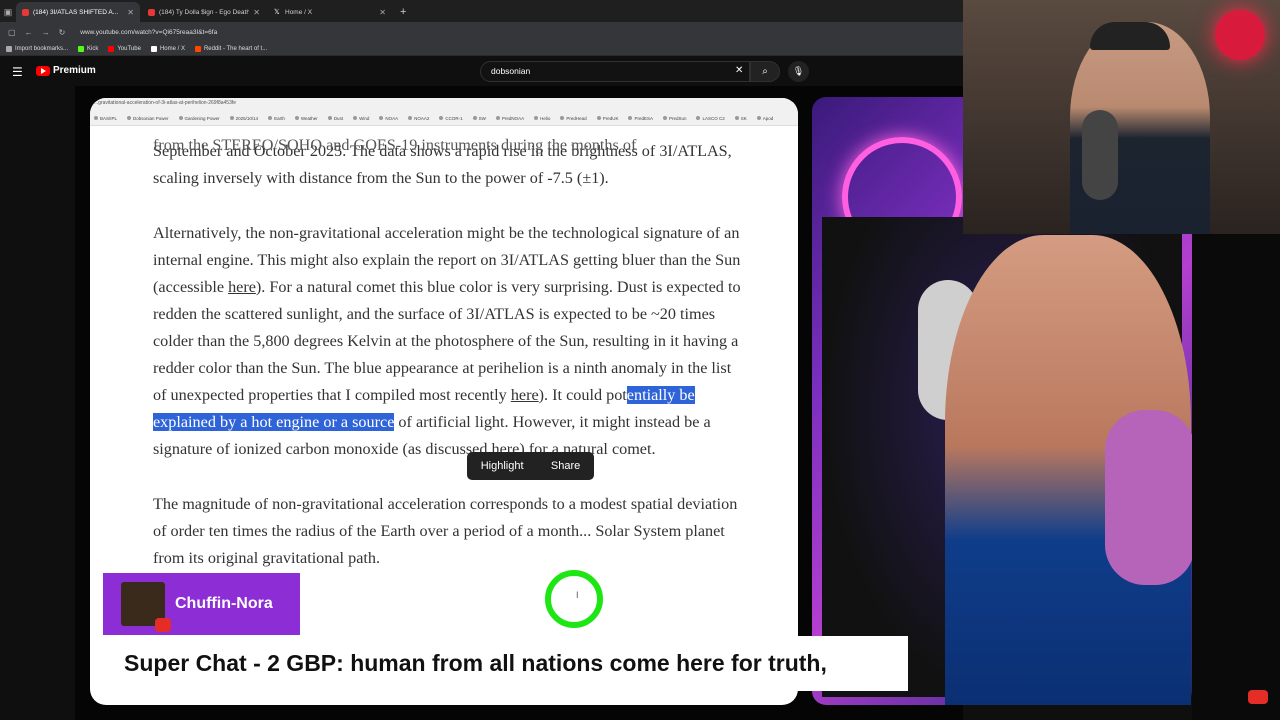 This screenshot has width=1280, height=720. What do you see at coordinates (8, 12) in the screenshot?
I see `window-menu-icon: ▣` at bounding box center [8, 12].